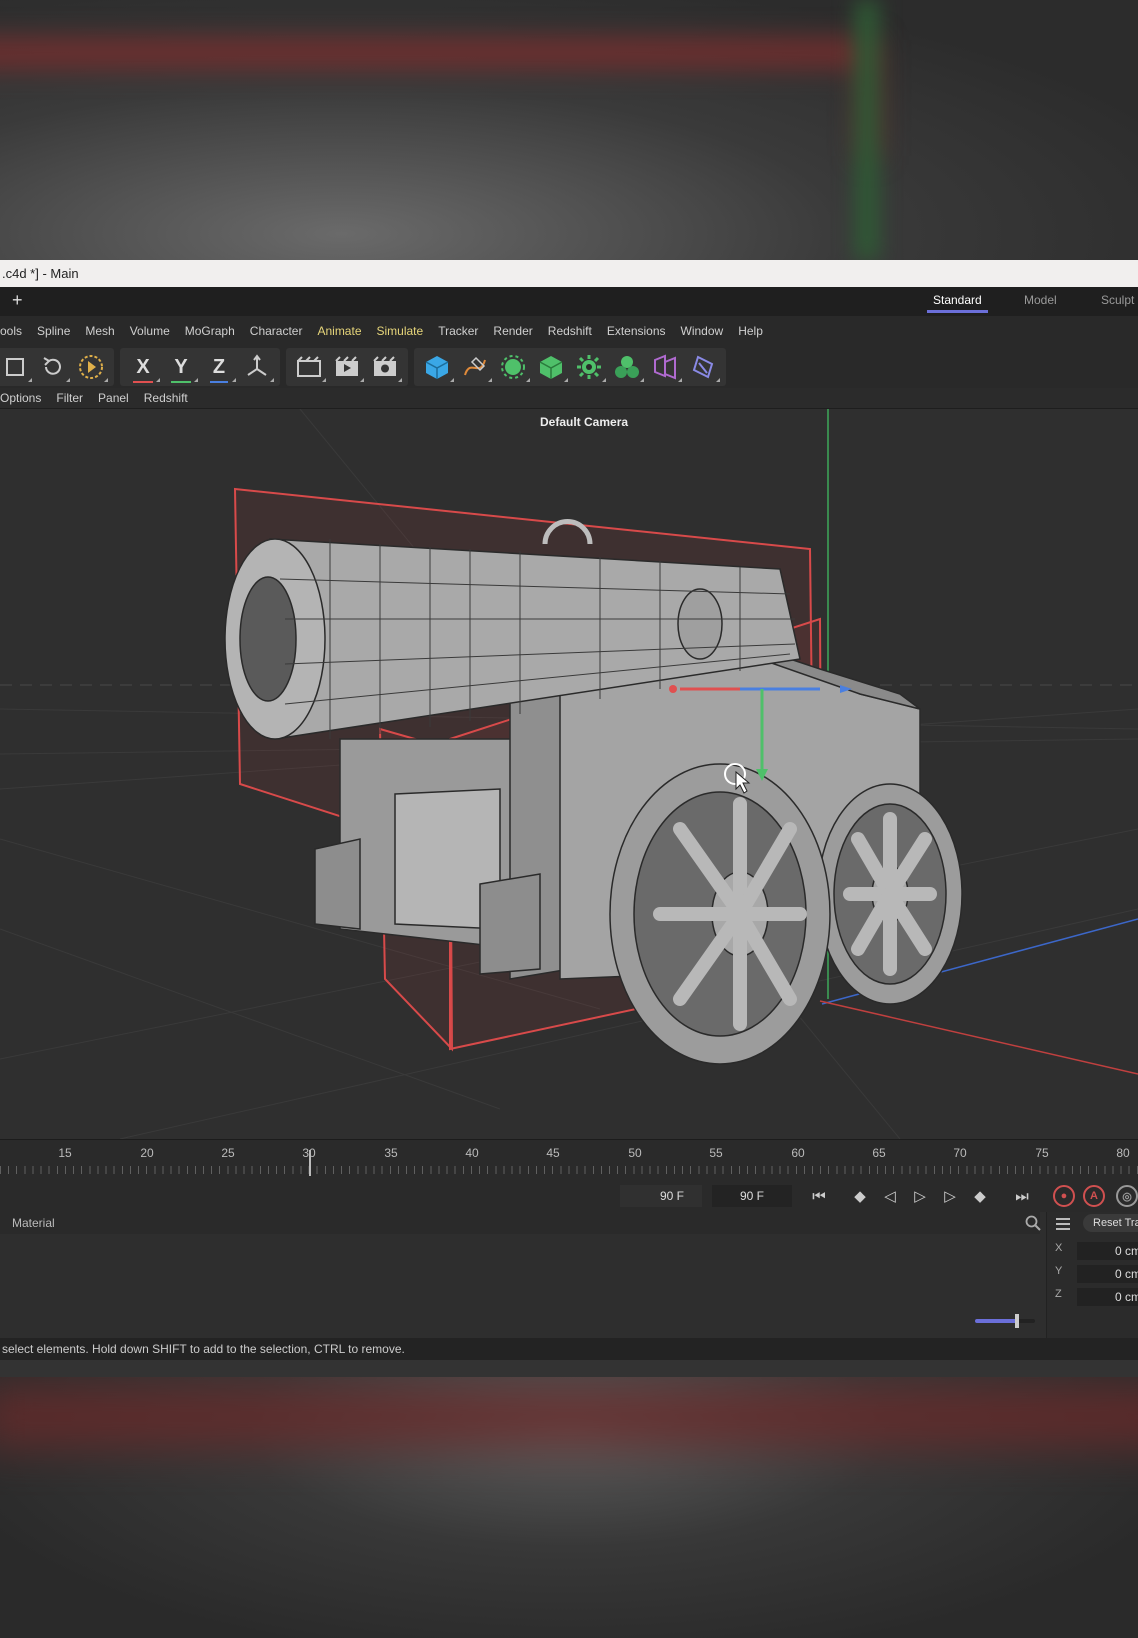  What do you see at coordinates (1005, 1321) in the screenshot?
I see `material-size-slider` at bounding box center [1005, 1321].